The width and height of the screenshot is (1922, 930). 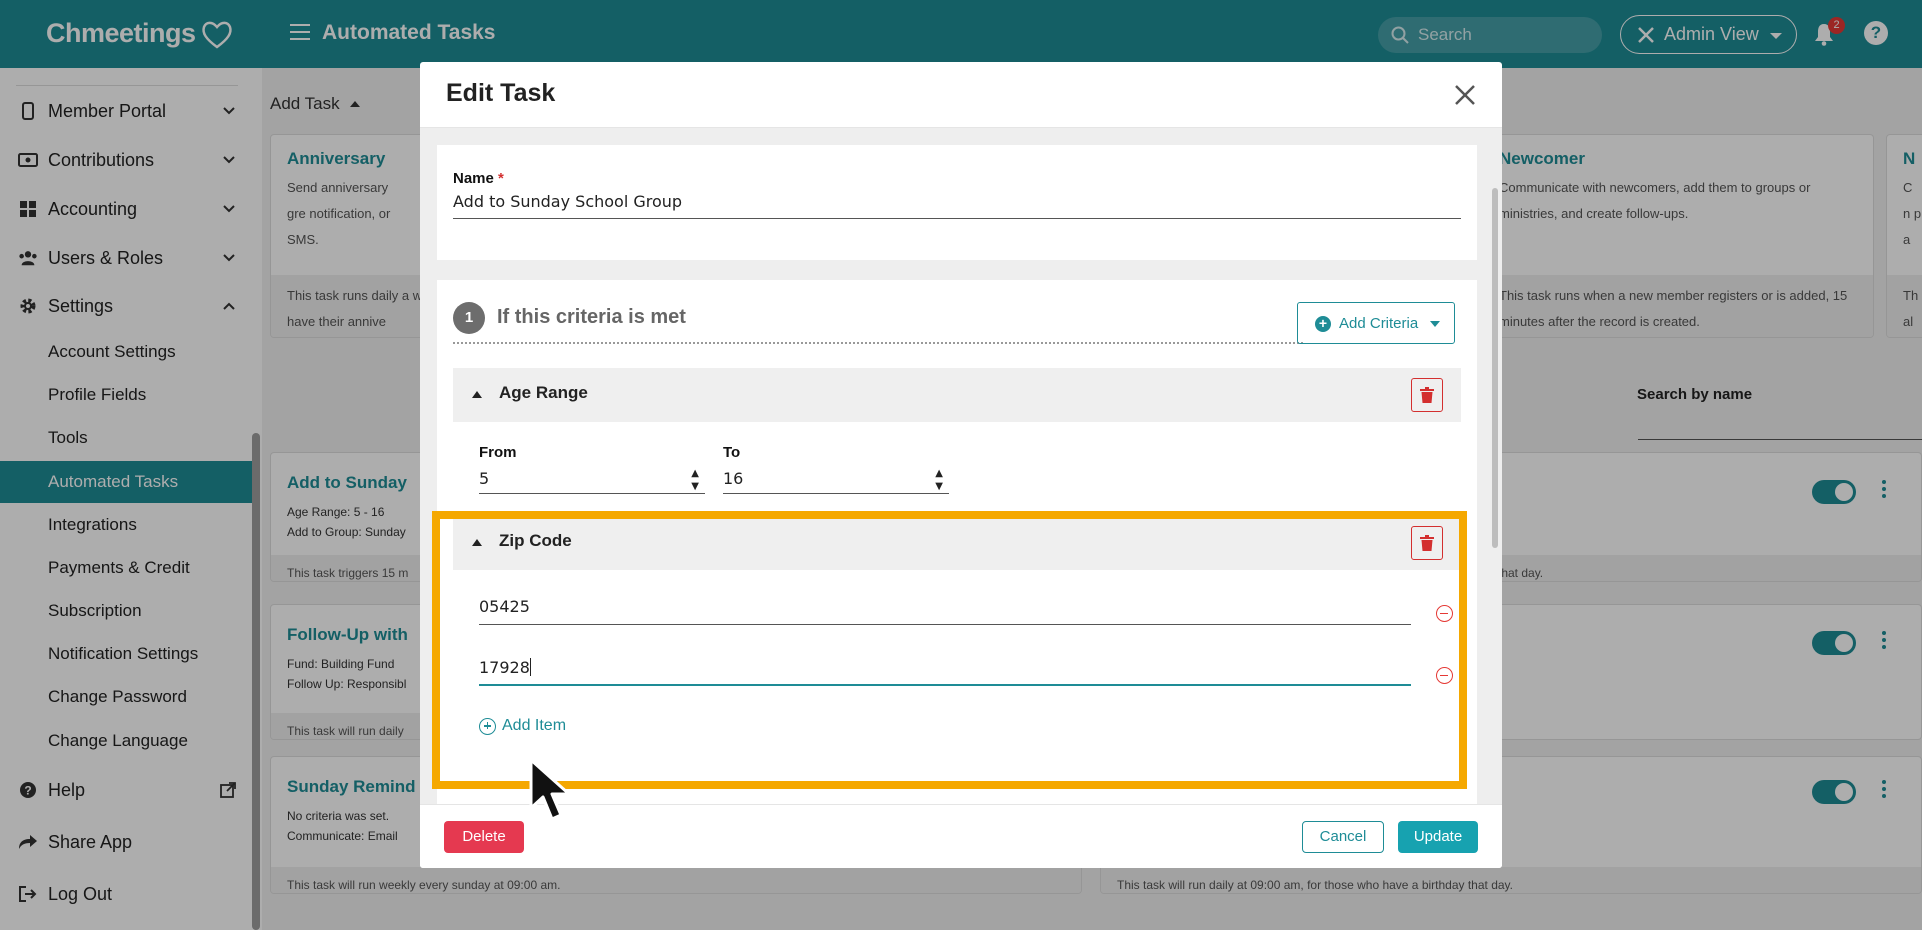 I want to click on task-name-input: Add to Sunday School Group, so click(x=957, y=204).